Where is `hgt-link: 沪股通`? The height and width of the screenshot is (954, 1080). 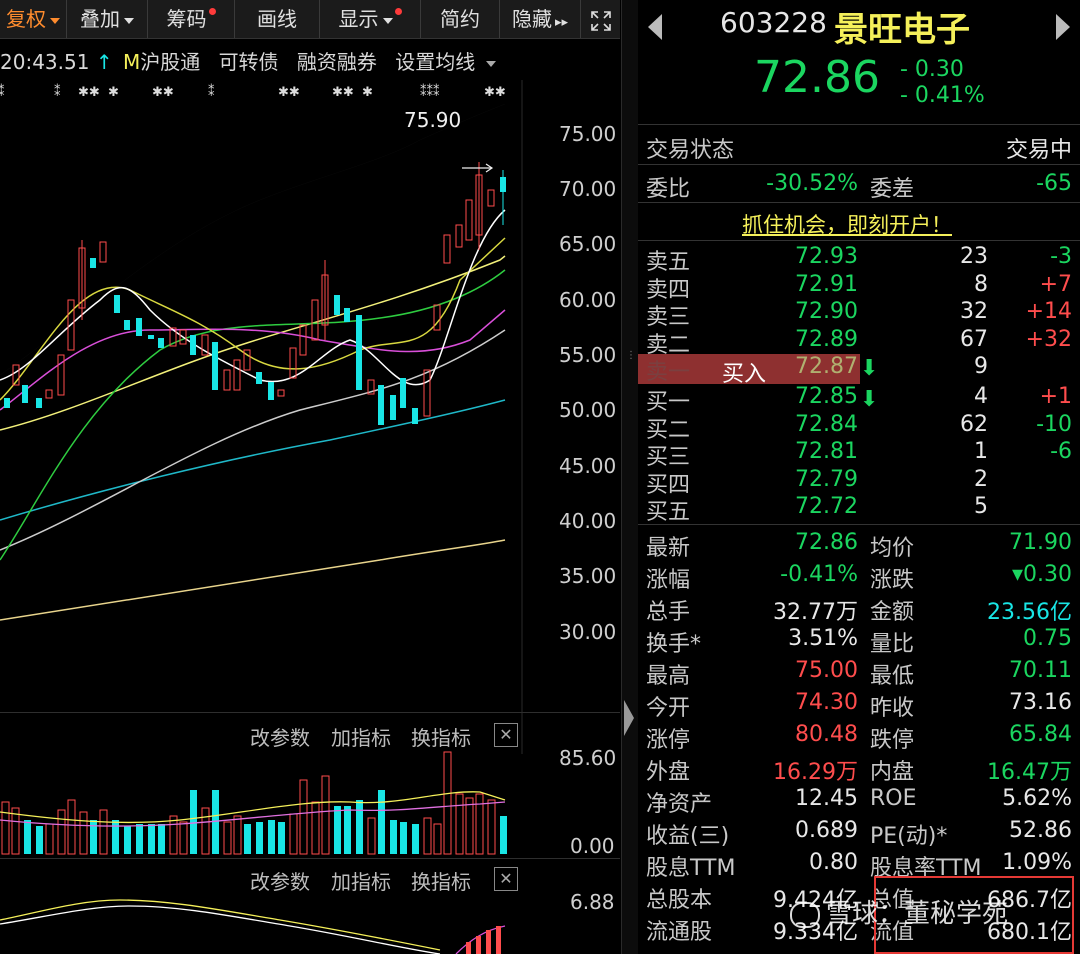 hgt-link: 沪股通 is located at coordinates (170, 62).